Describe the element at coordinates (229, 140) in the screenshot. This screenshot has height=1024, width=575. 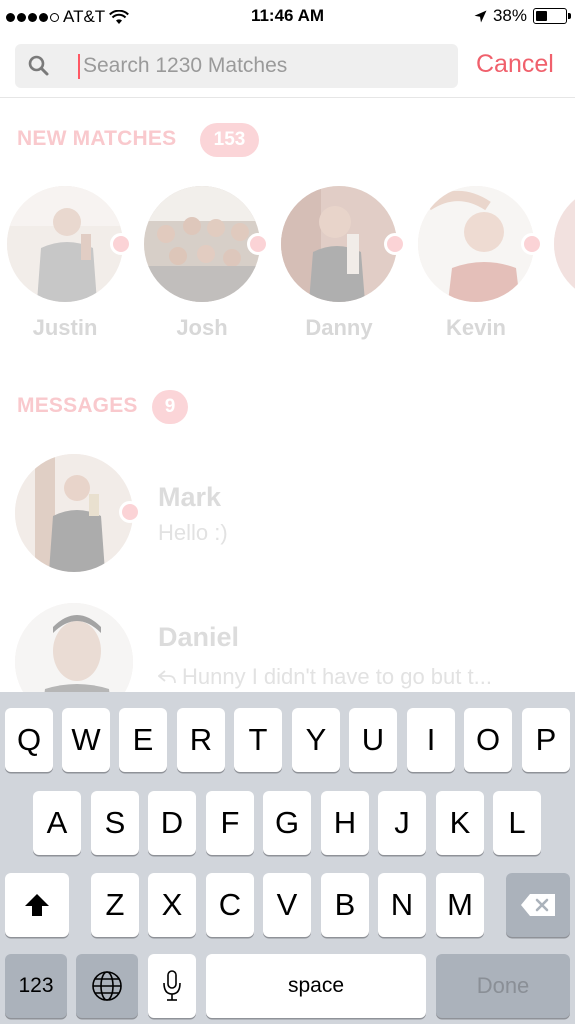
I see `new-matches-count-badge: 153` at that location.